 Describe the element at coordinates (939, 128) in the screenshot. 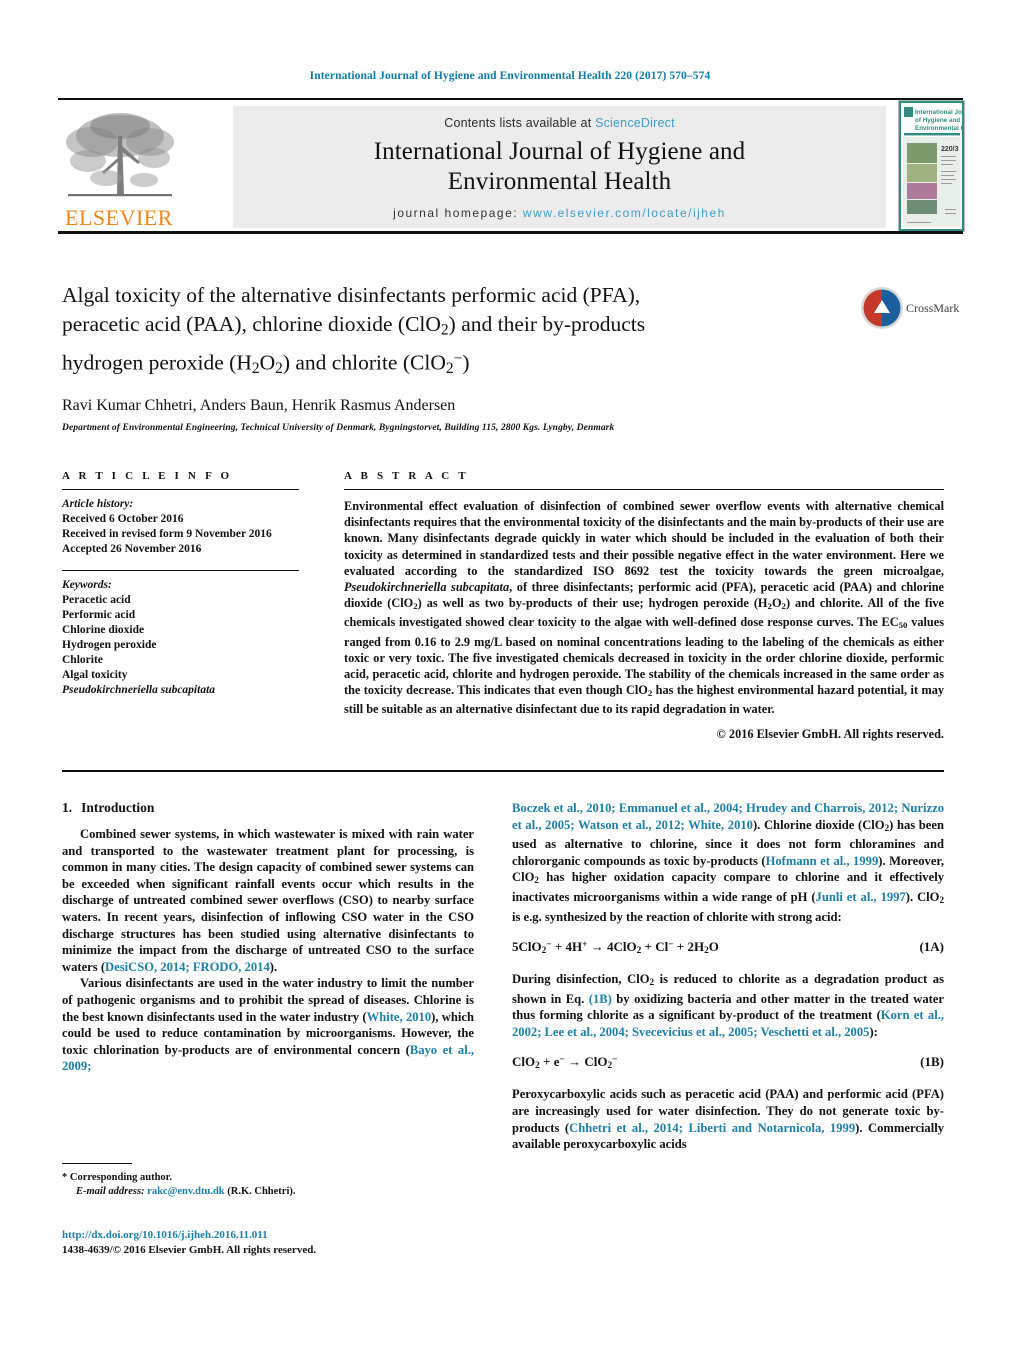

I see `svg-text: Environmental Health` at that location.